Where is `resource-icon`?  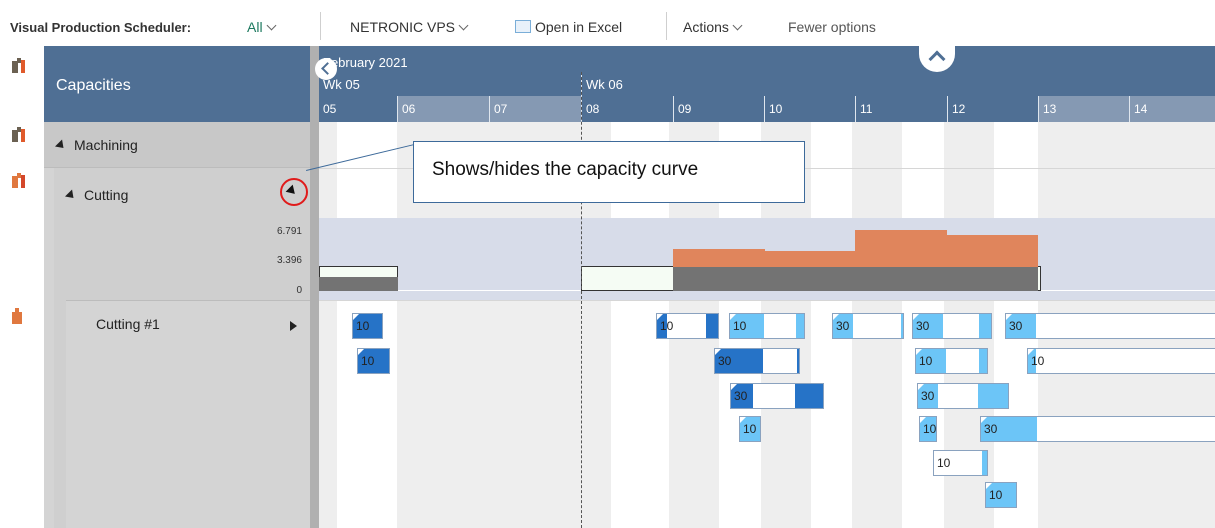 resource-icon is located at coordinates (17, 316).